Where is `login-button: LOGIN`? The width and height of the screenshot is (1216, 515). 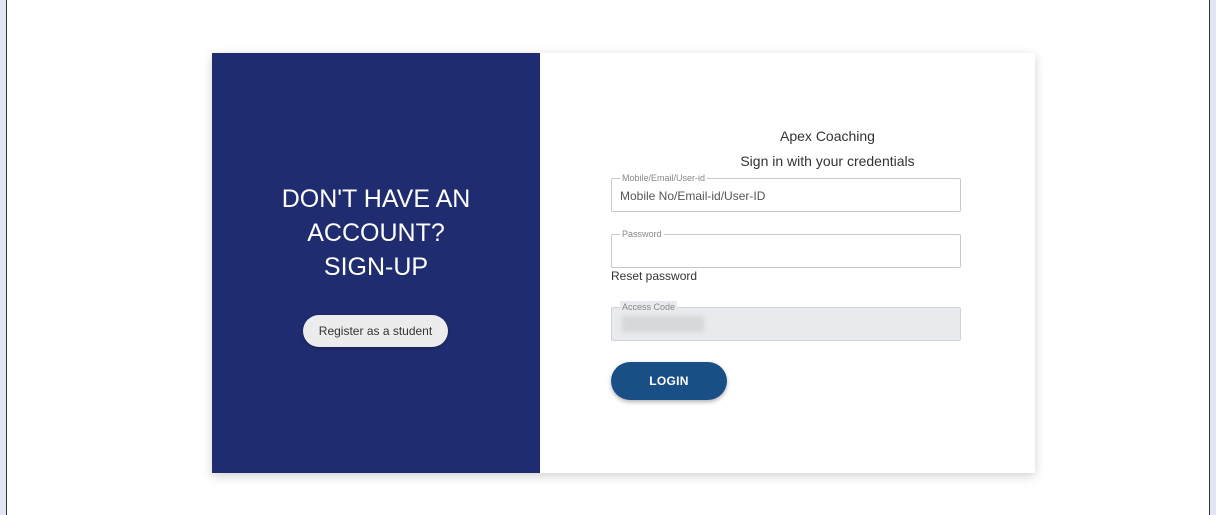 login-button: LOGIN is located at coordinates (669, 381).